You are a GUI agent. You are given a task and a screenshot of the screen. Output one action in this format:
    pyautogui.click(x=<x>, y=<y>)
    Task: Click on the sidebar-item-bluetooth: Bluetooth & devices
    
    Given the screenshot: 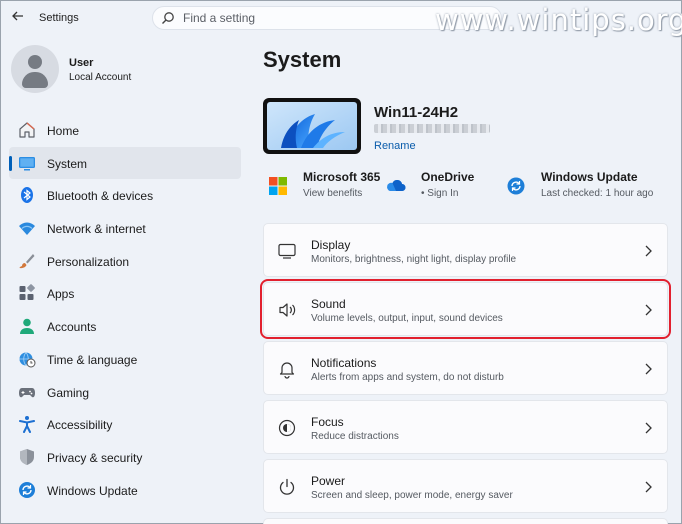 What is the action you would take?
    pyautogui.click(x=125, y=195)
    